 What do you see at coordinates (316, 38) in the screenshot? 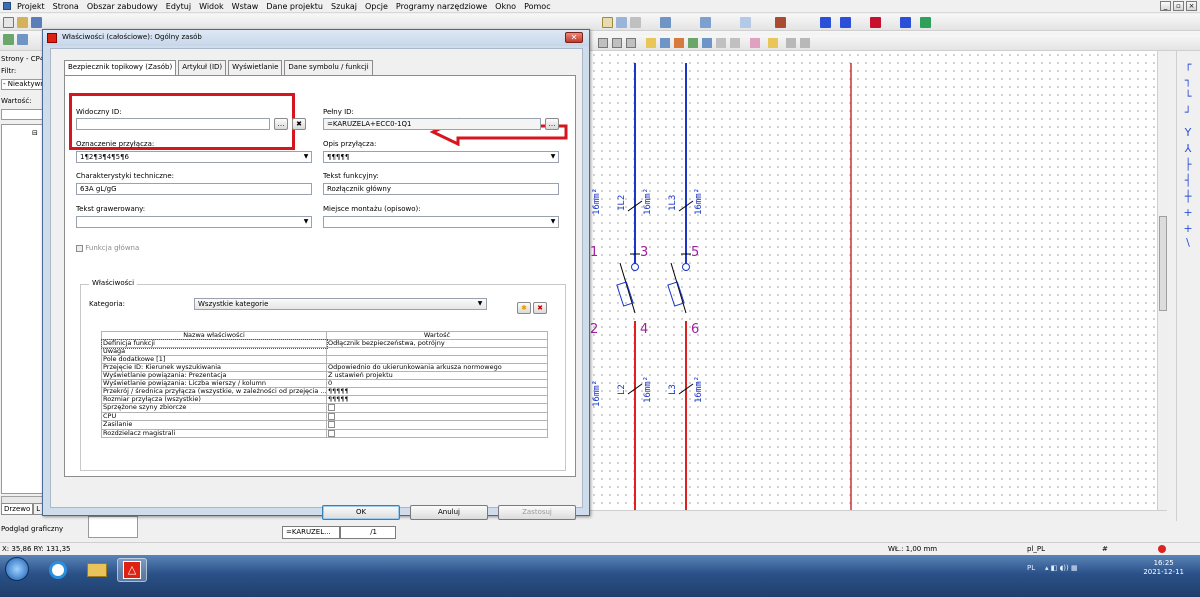
I see `dialog-titlebar: Właściwości (całościowe): Ogólny zasób ✕` at bounding box center [316, 38].